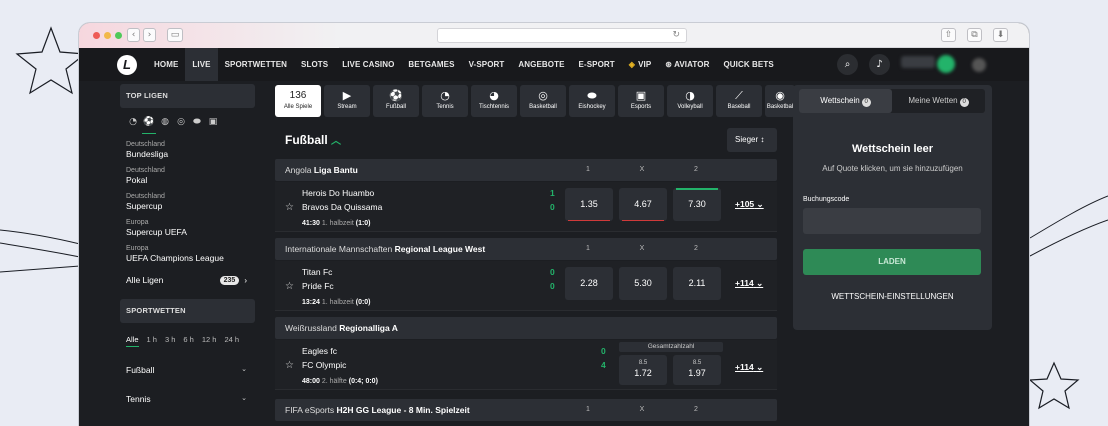 The width and height of the screenshot is (1108, 426). Describe the element at coordinates (187, 176) in the screenshot. I see `league-item: Deutschland Pokal` at that location.